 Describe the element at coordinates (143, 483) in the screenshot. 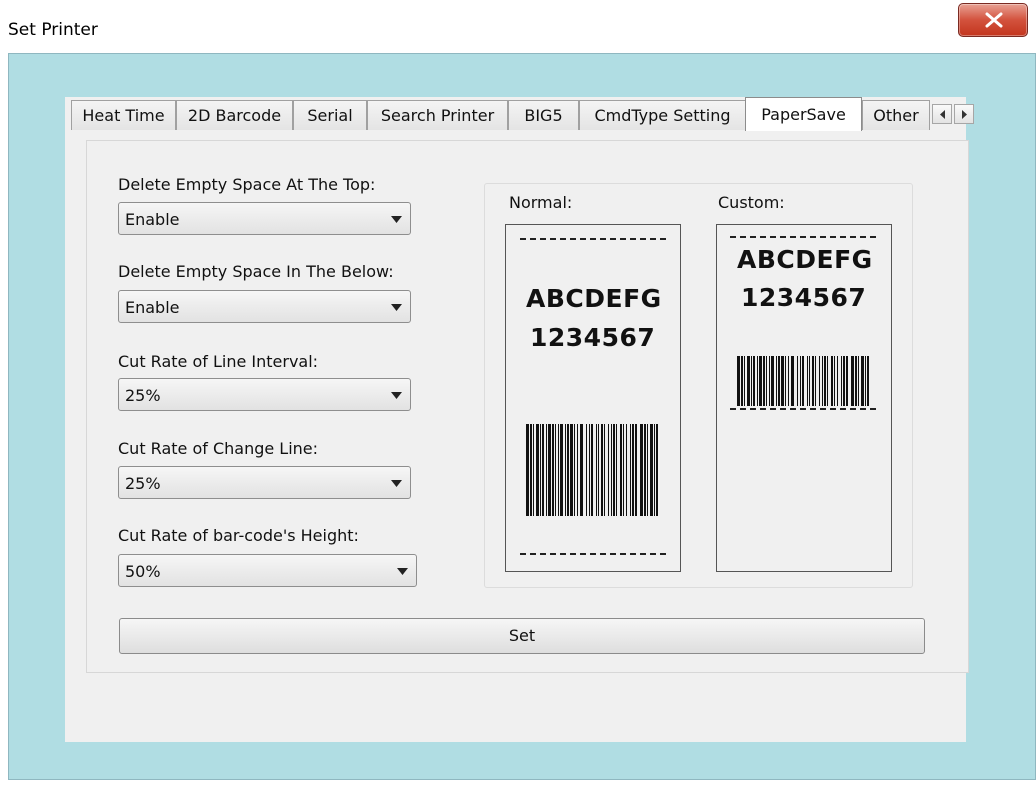

I see `change-line-value: 25%` at that location.